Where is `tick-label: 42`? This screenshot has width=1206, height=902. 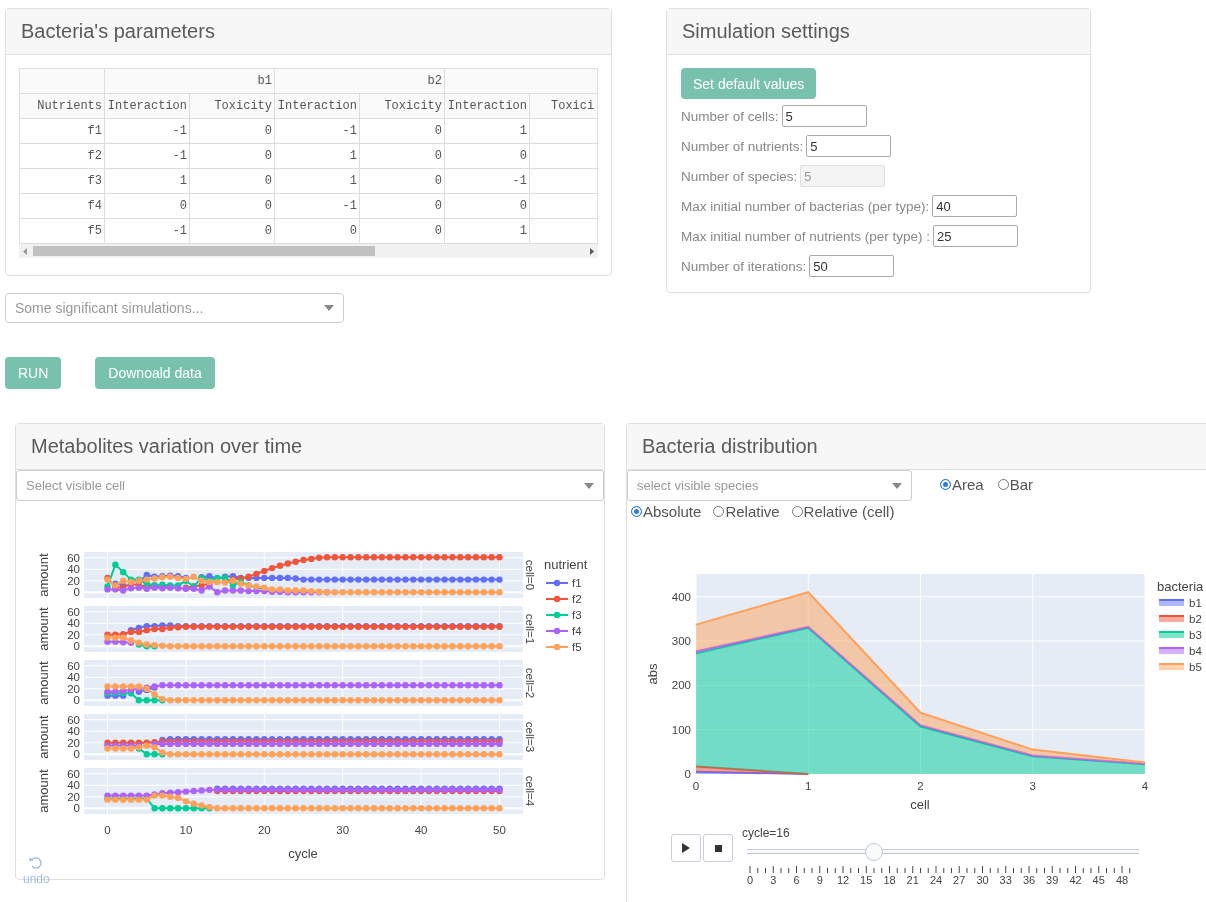 tick-label: 42 is located at coordinates (1075, 880).